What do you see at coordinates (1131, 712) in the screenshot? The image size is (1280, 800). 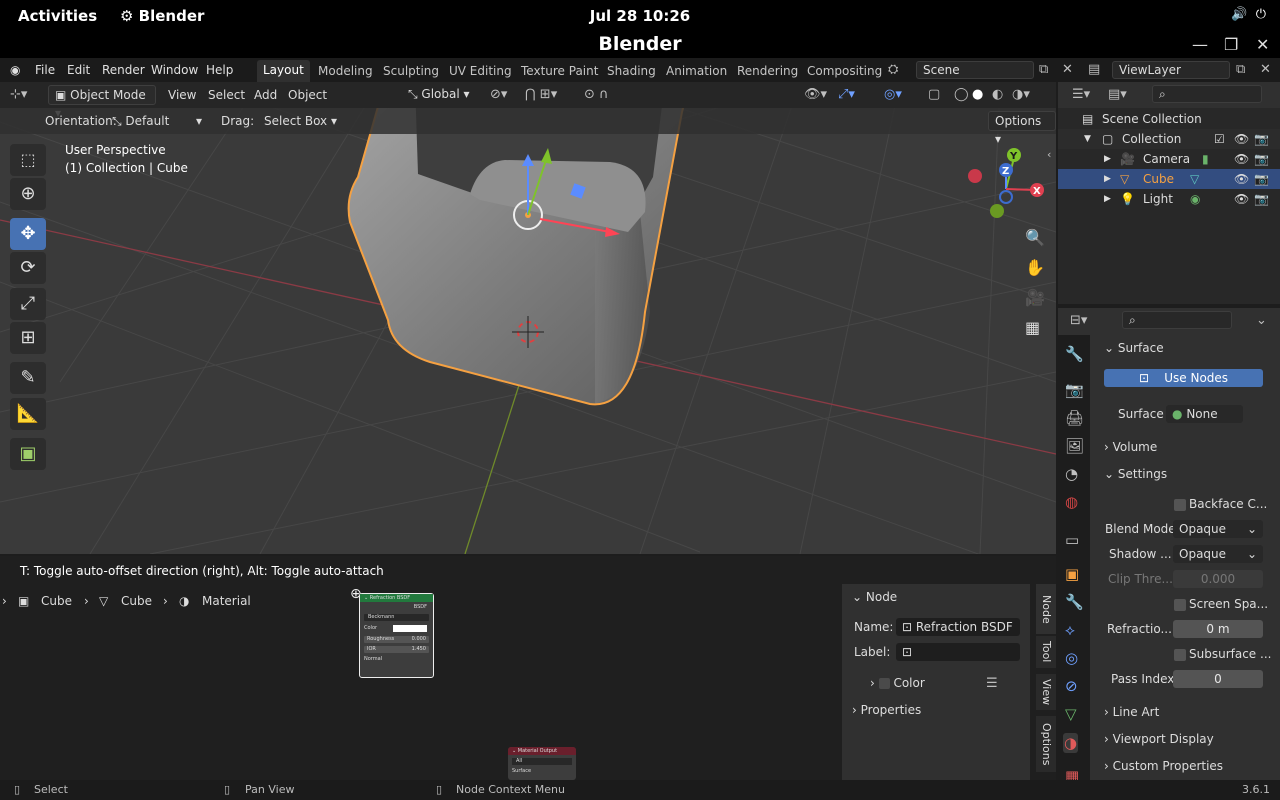 I see `line-art-panel-toggle: › Line Art` at bounding box center [1131, 712].